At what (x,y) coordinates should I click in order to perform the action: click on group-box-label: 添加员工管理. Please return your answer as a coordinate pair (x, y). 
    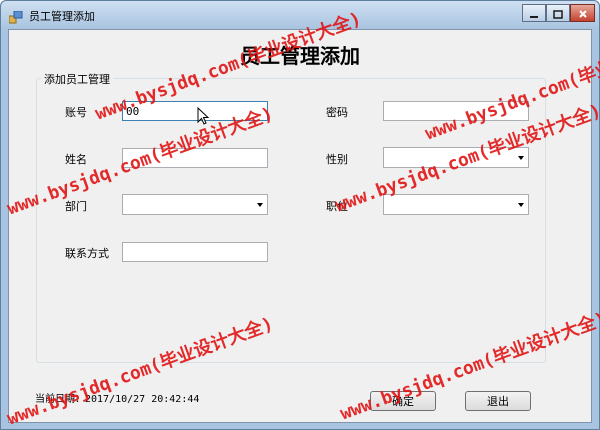
    Looking at the image, I should click on (77, 79).